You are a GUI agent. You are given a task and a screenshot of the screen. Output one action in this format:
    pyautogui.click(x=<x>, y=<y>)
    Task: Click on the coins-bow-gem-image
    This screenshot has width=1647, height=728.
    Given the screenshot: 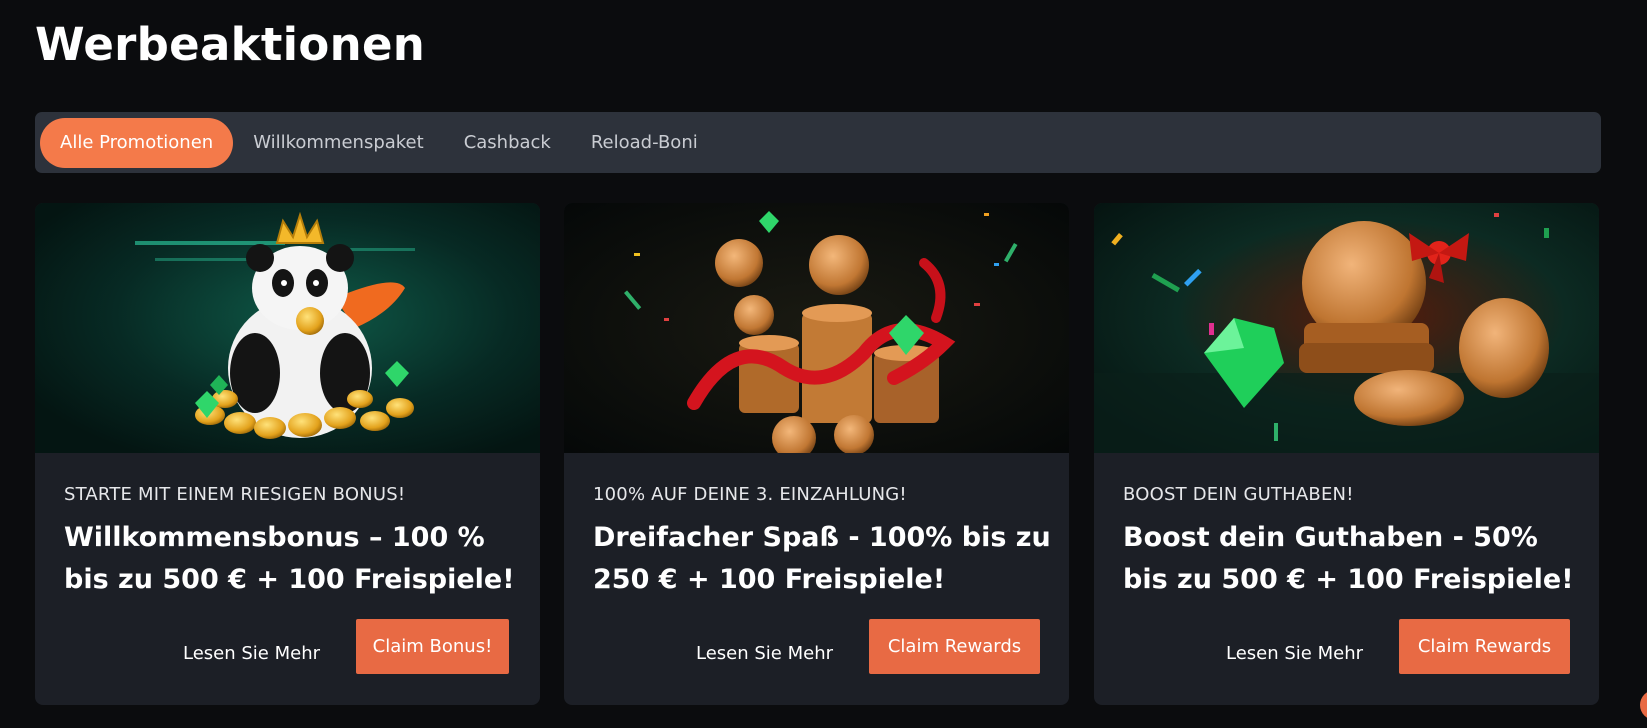 What is the action you would take?
    pyautogui.click(x=1346, y=328)
    